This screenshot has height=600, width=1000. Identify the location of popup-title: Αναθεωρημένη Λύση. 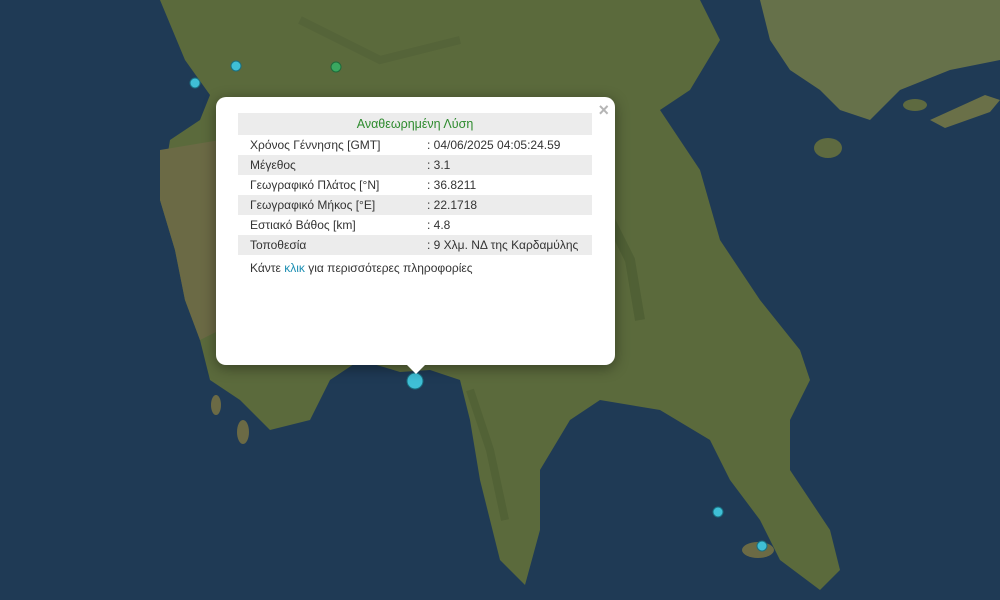
(415, 124).